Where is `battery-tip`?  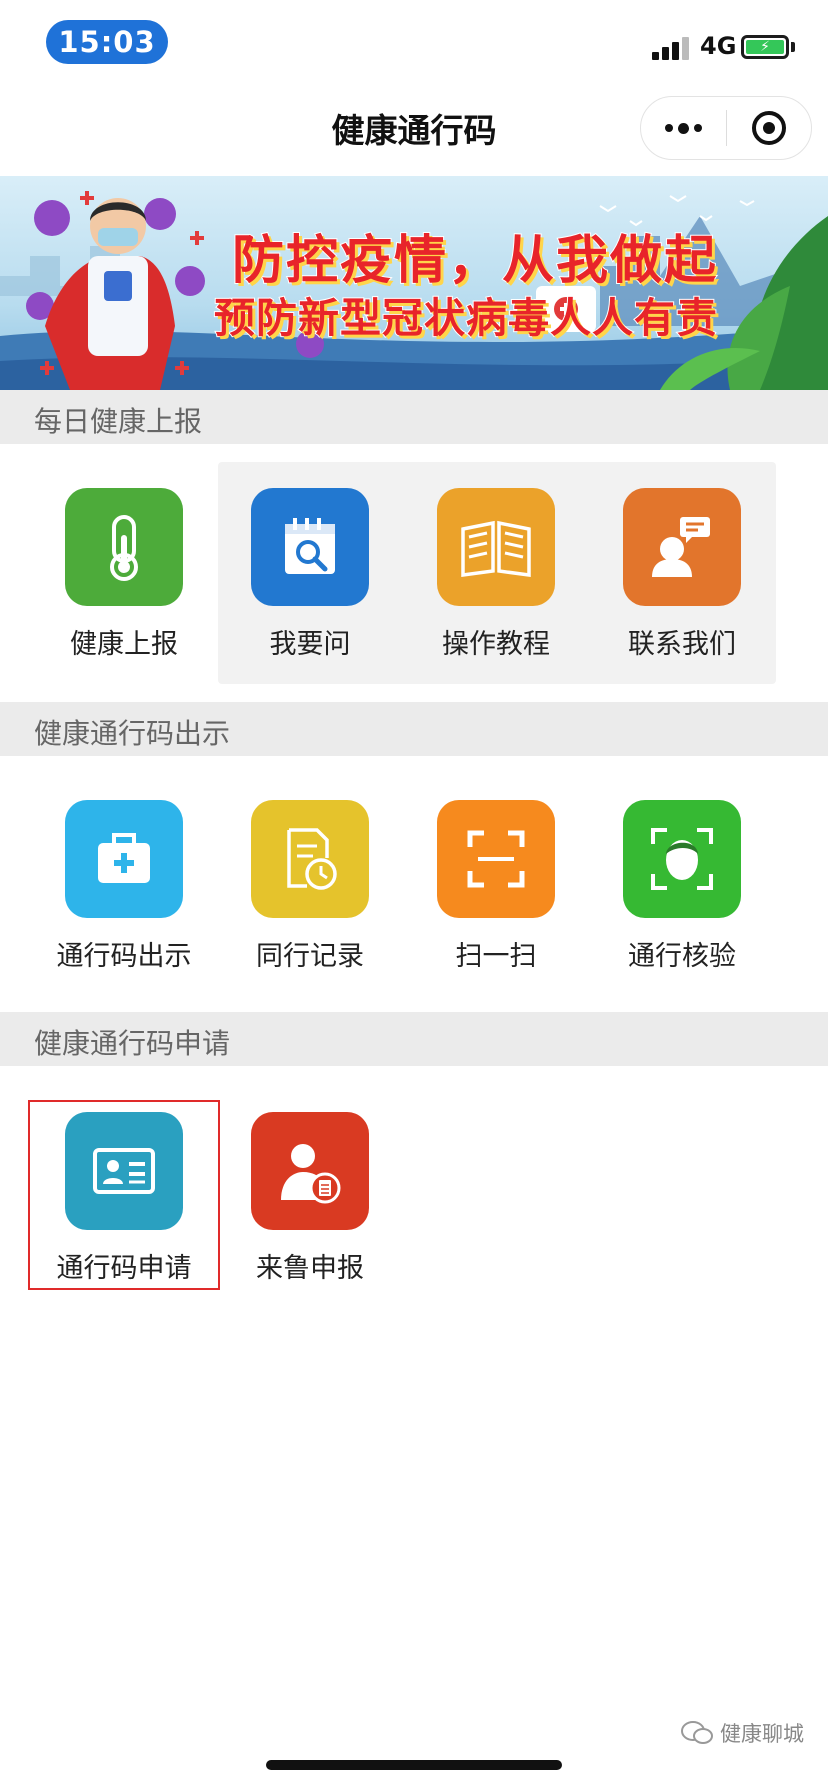 battery-tip is located at coordinates (793, 47).